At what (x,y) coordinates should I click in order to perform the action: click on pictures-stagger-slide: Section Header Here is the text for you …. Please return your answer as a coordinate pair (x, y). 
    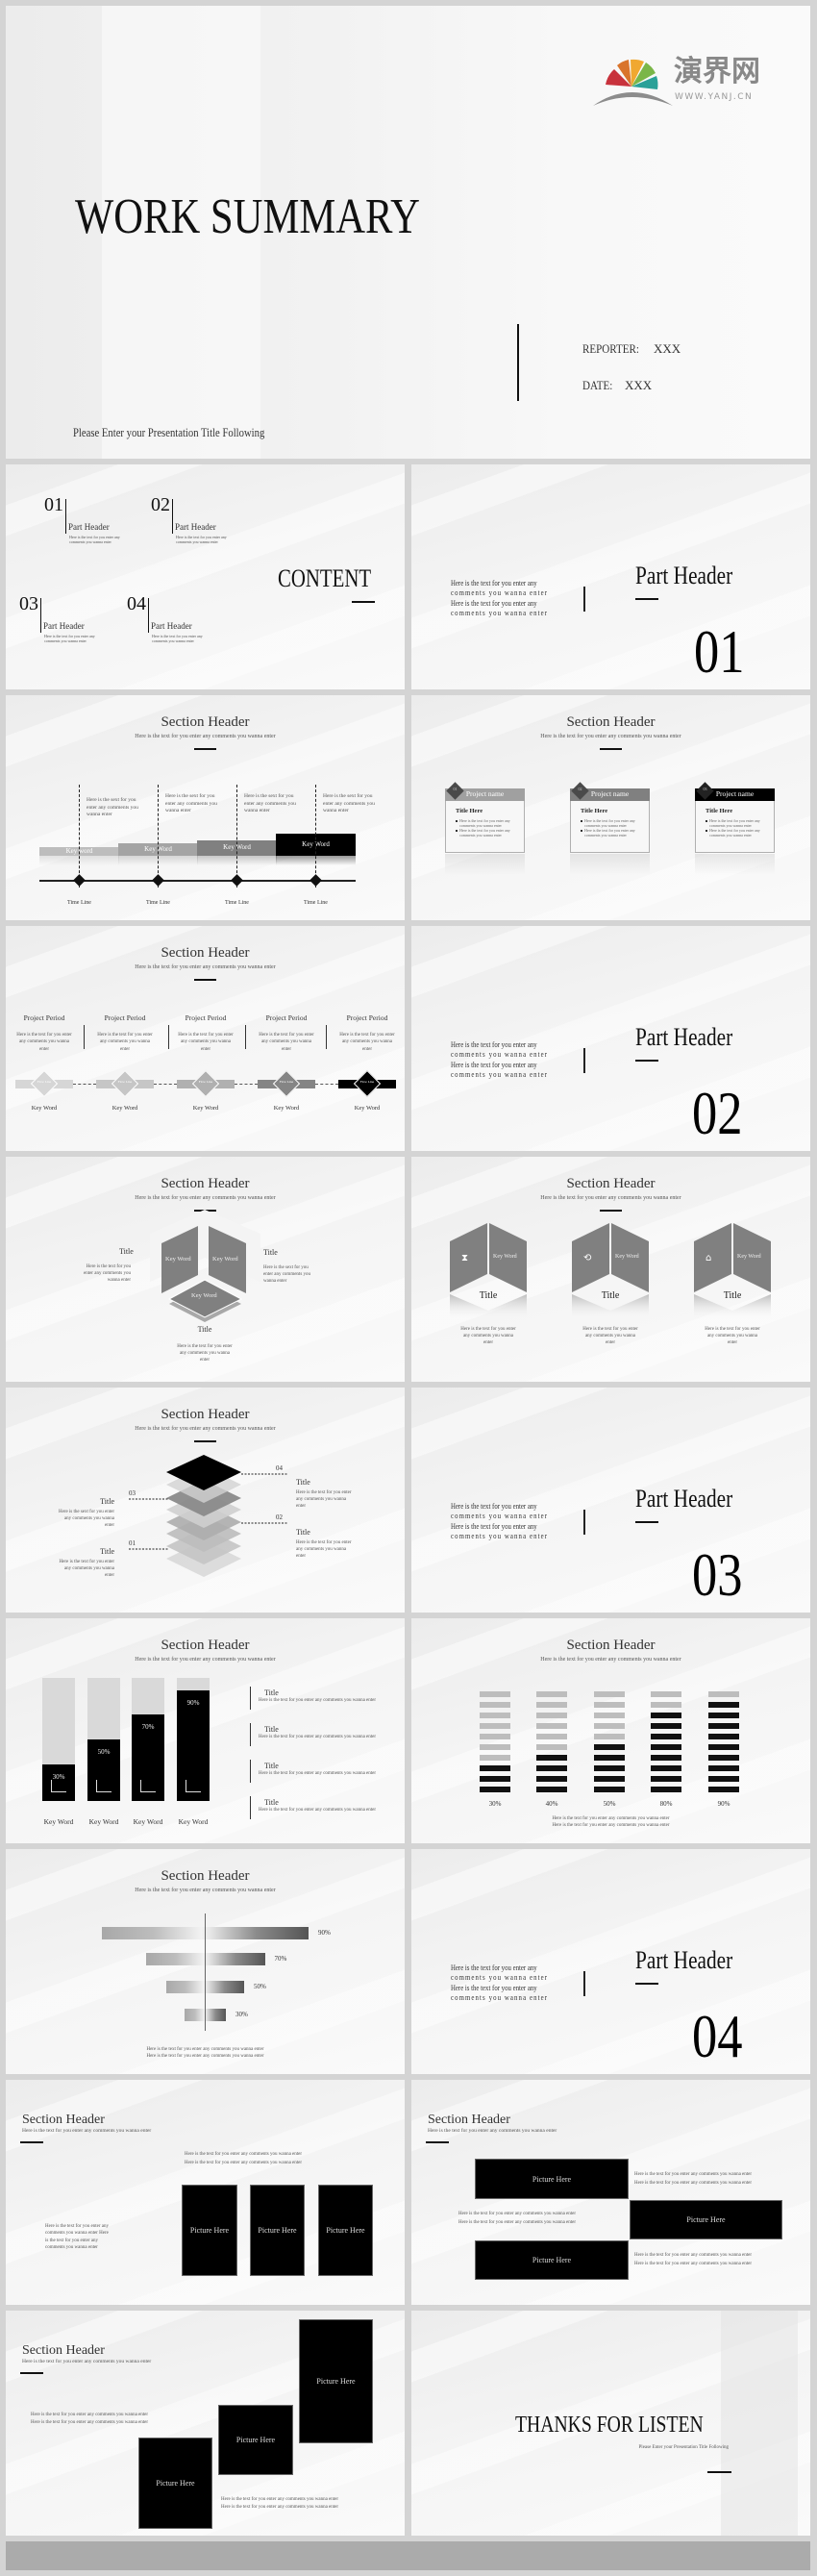
    Looking at the image, I should click on (610, 2192).